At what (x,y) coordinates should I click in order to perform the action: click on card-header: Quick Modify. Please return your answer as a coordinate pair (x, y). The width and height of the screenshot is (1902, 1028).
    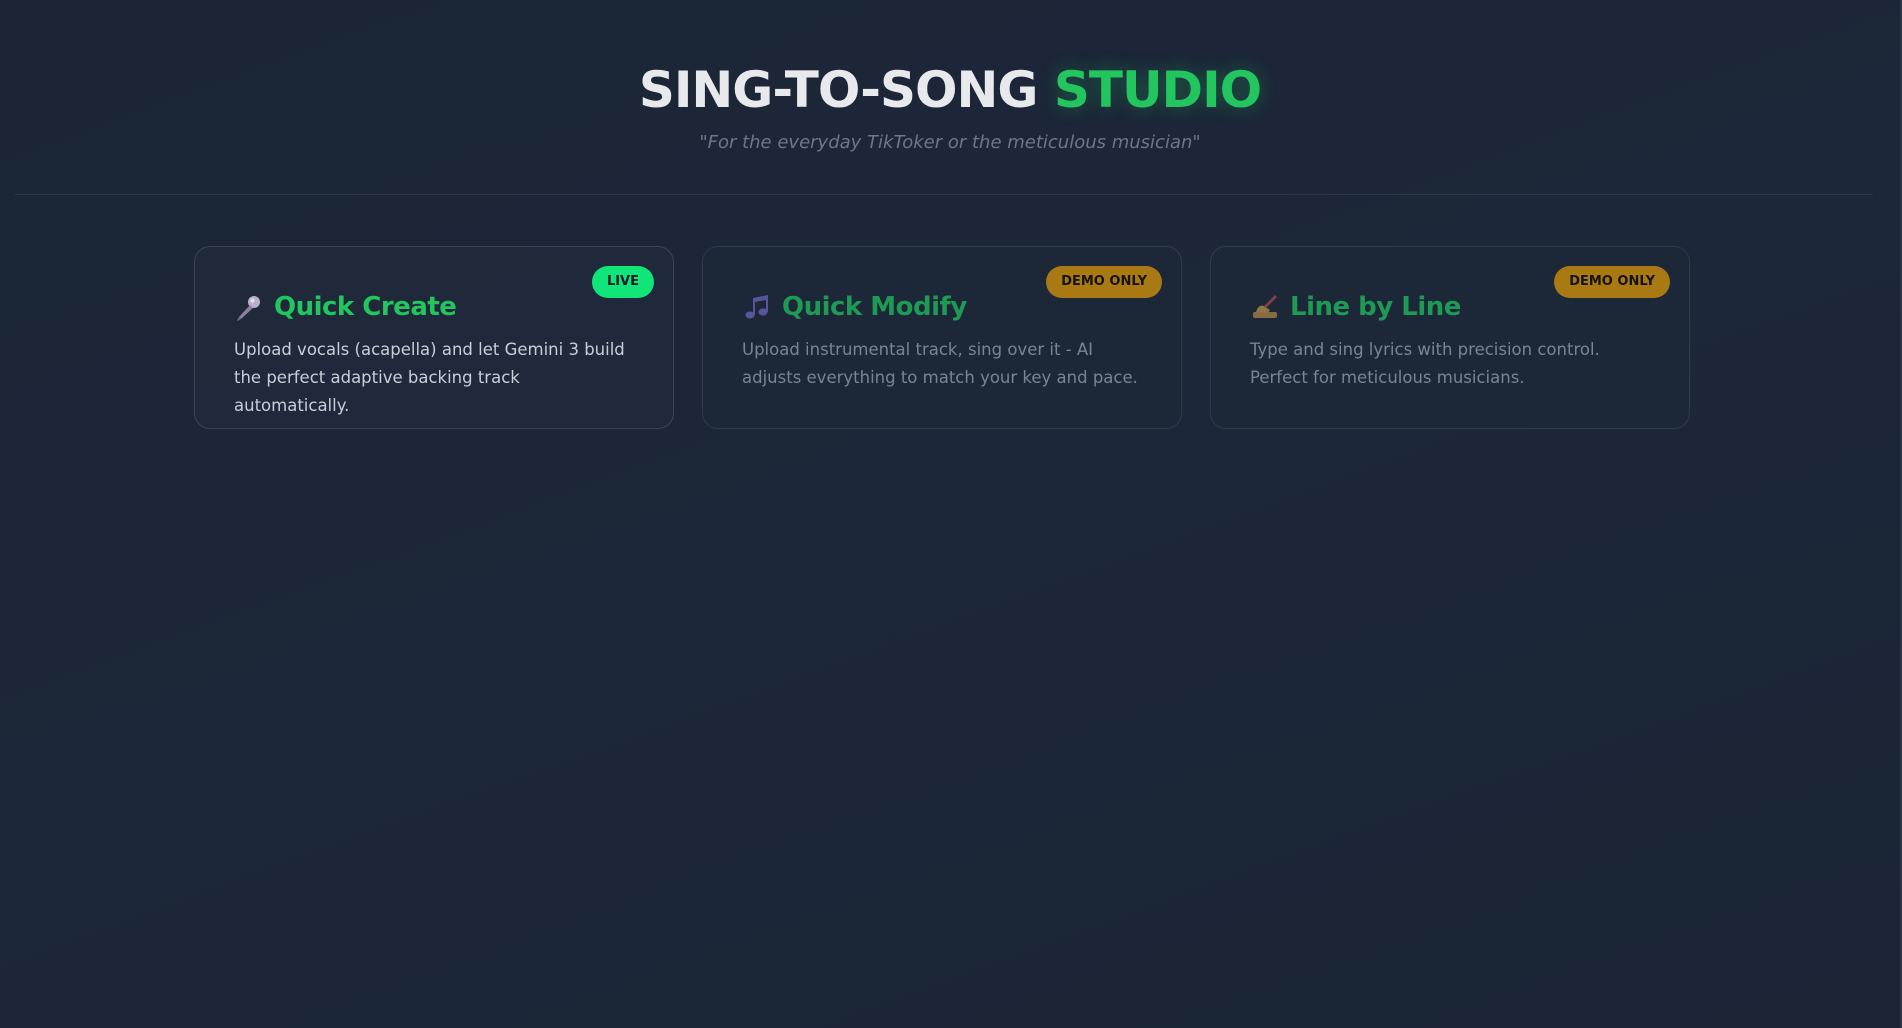
    Looking at the image, I should click on (854, 307).